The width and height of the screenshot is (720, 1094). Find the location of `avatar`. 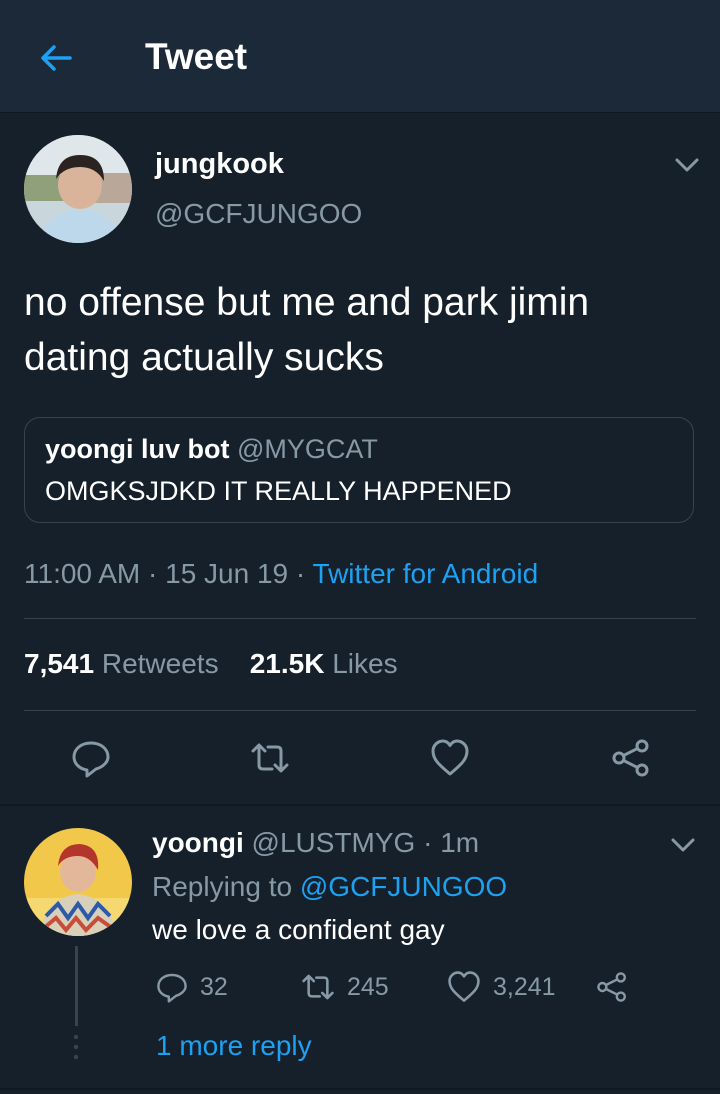

avatar is located at coordinates (78, 189).